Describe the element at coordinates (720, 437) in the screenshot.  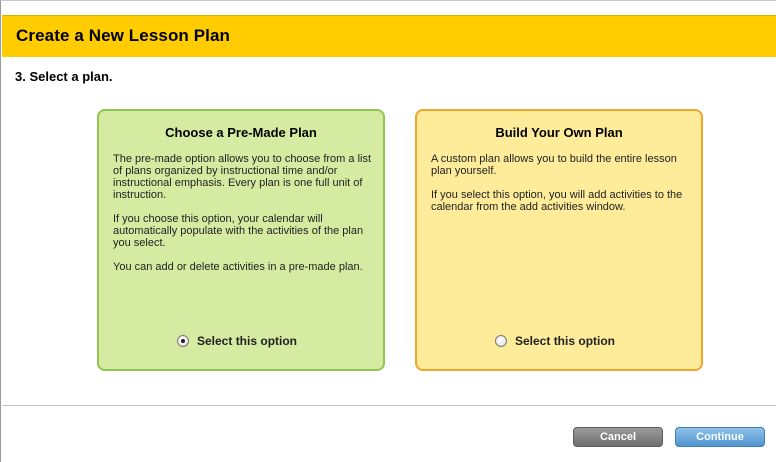
I see `continue-button: Continue` at that location.